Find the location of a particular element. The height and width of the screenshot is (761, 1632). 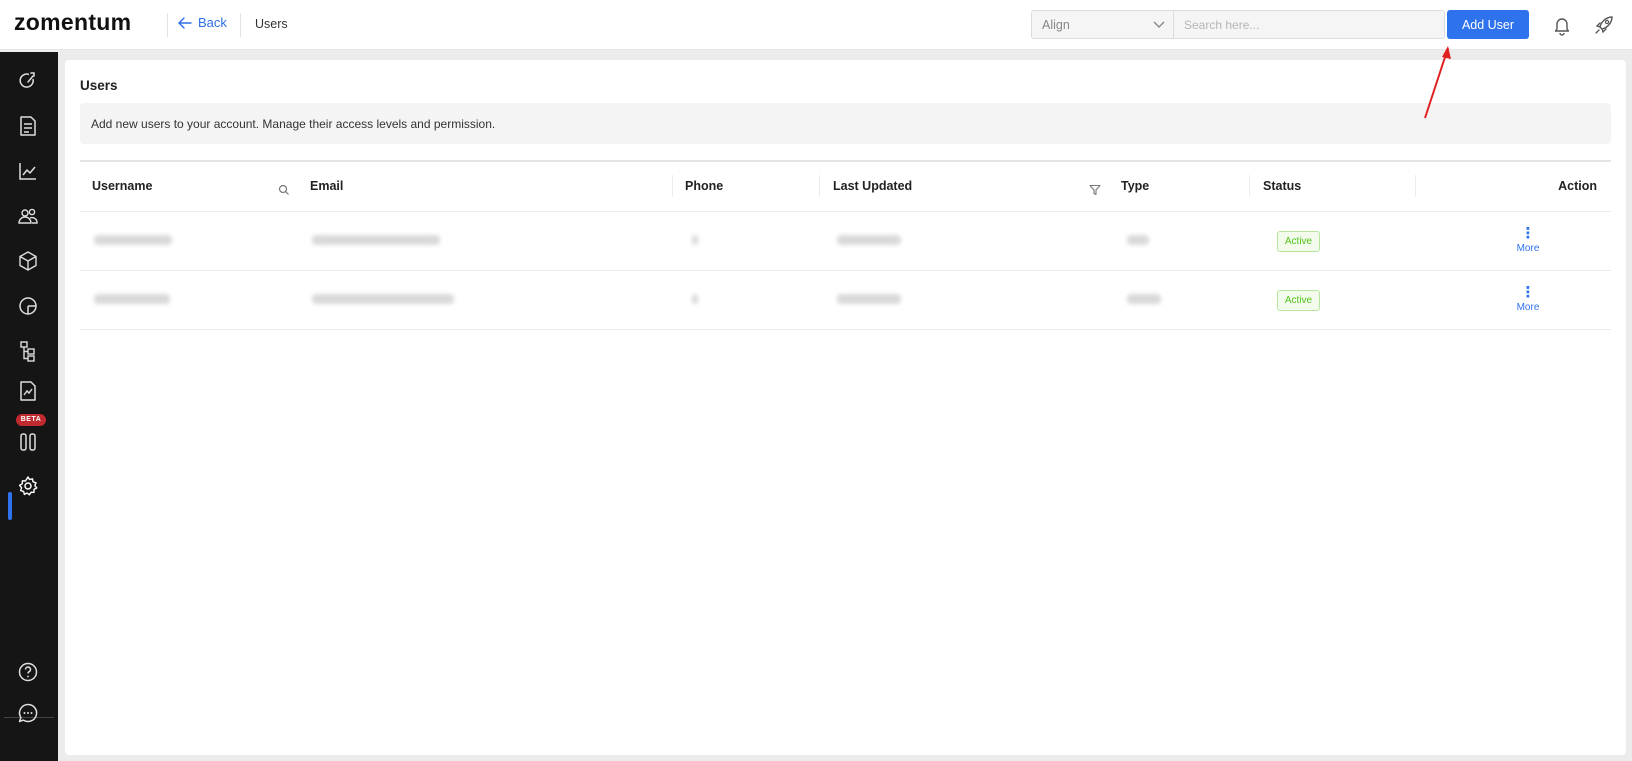

sidebar-item-products is located at coordinates (28, 261).